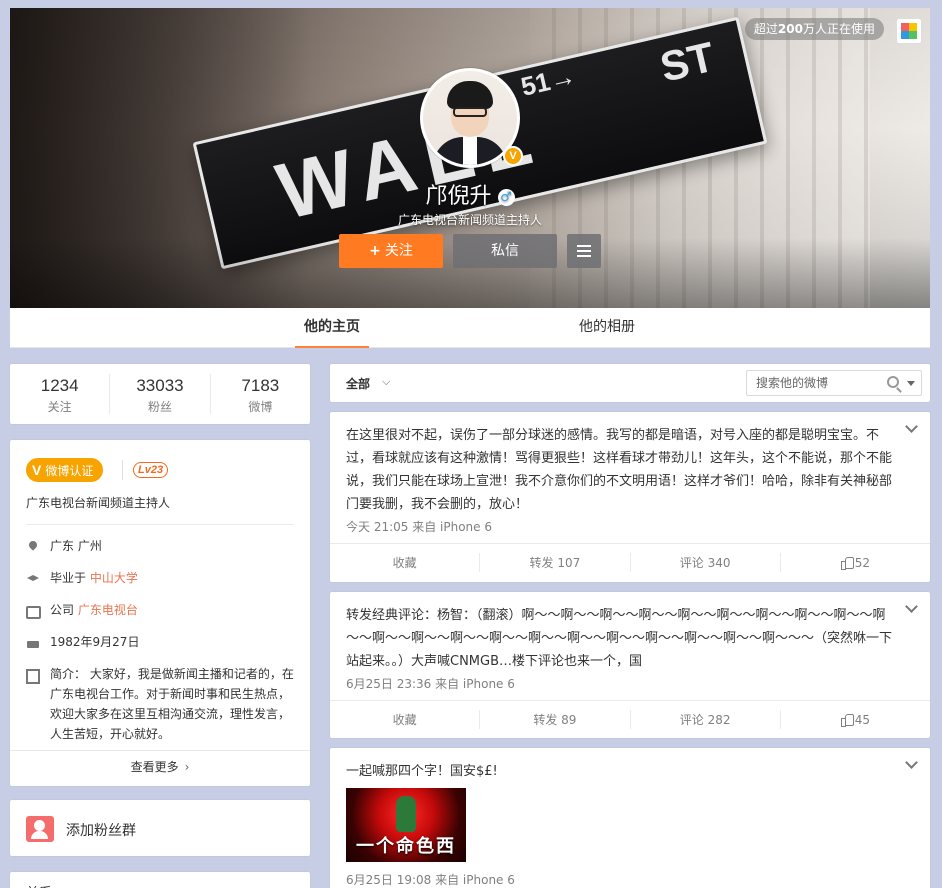 The image size is (942, 888). I want to click on like-button: 45, so click(855, 719).